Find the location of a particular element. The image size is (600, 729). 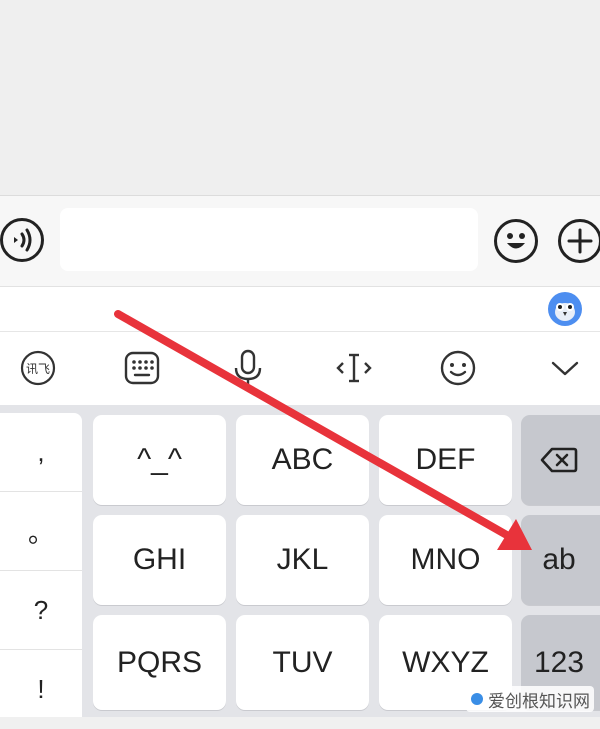

key-mno: MNO is located at coordinates (445, 560).